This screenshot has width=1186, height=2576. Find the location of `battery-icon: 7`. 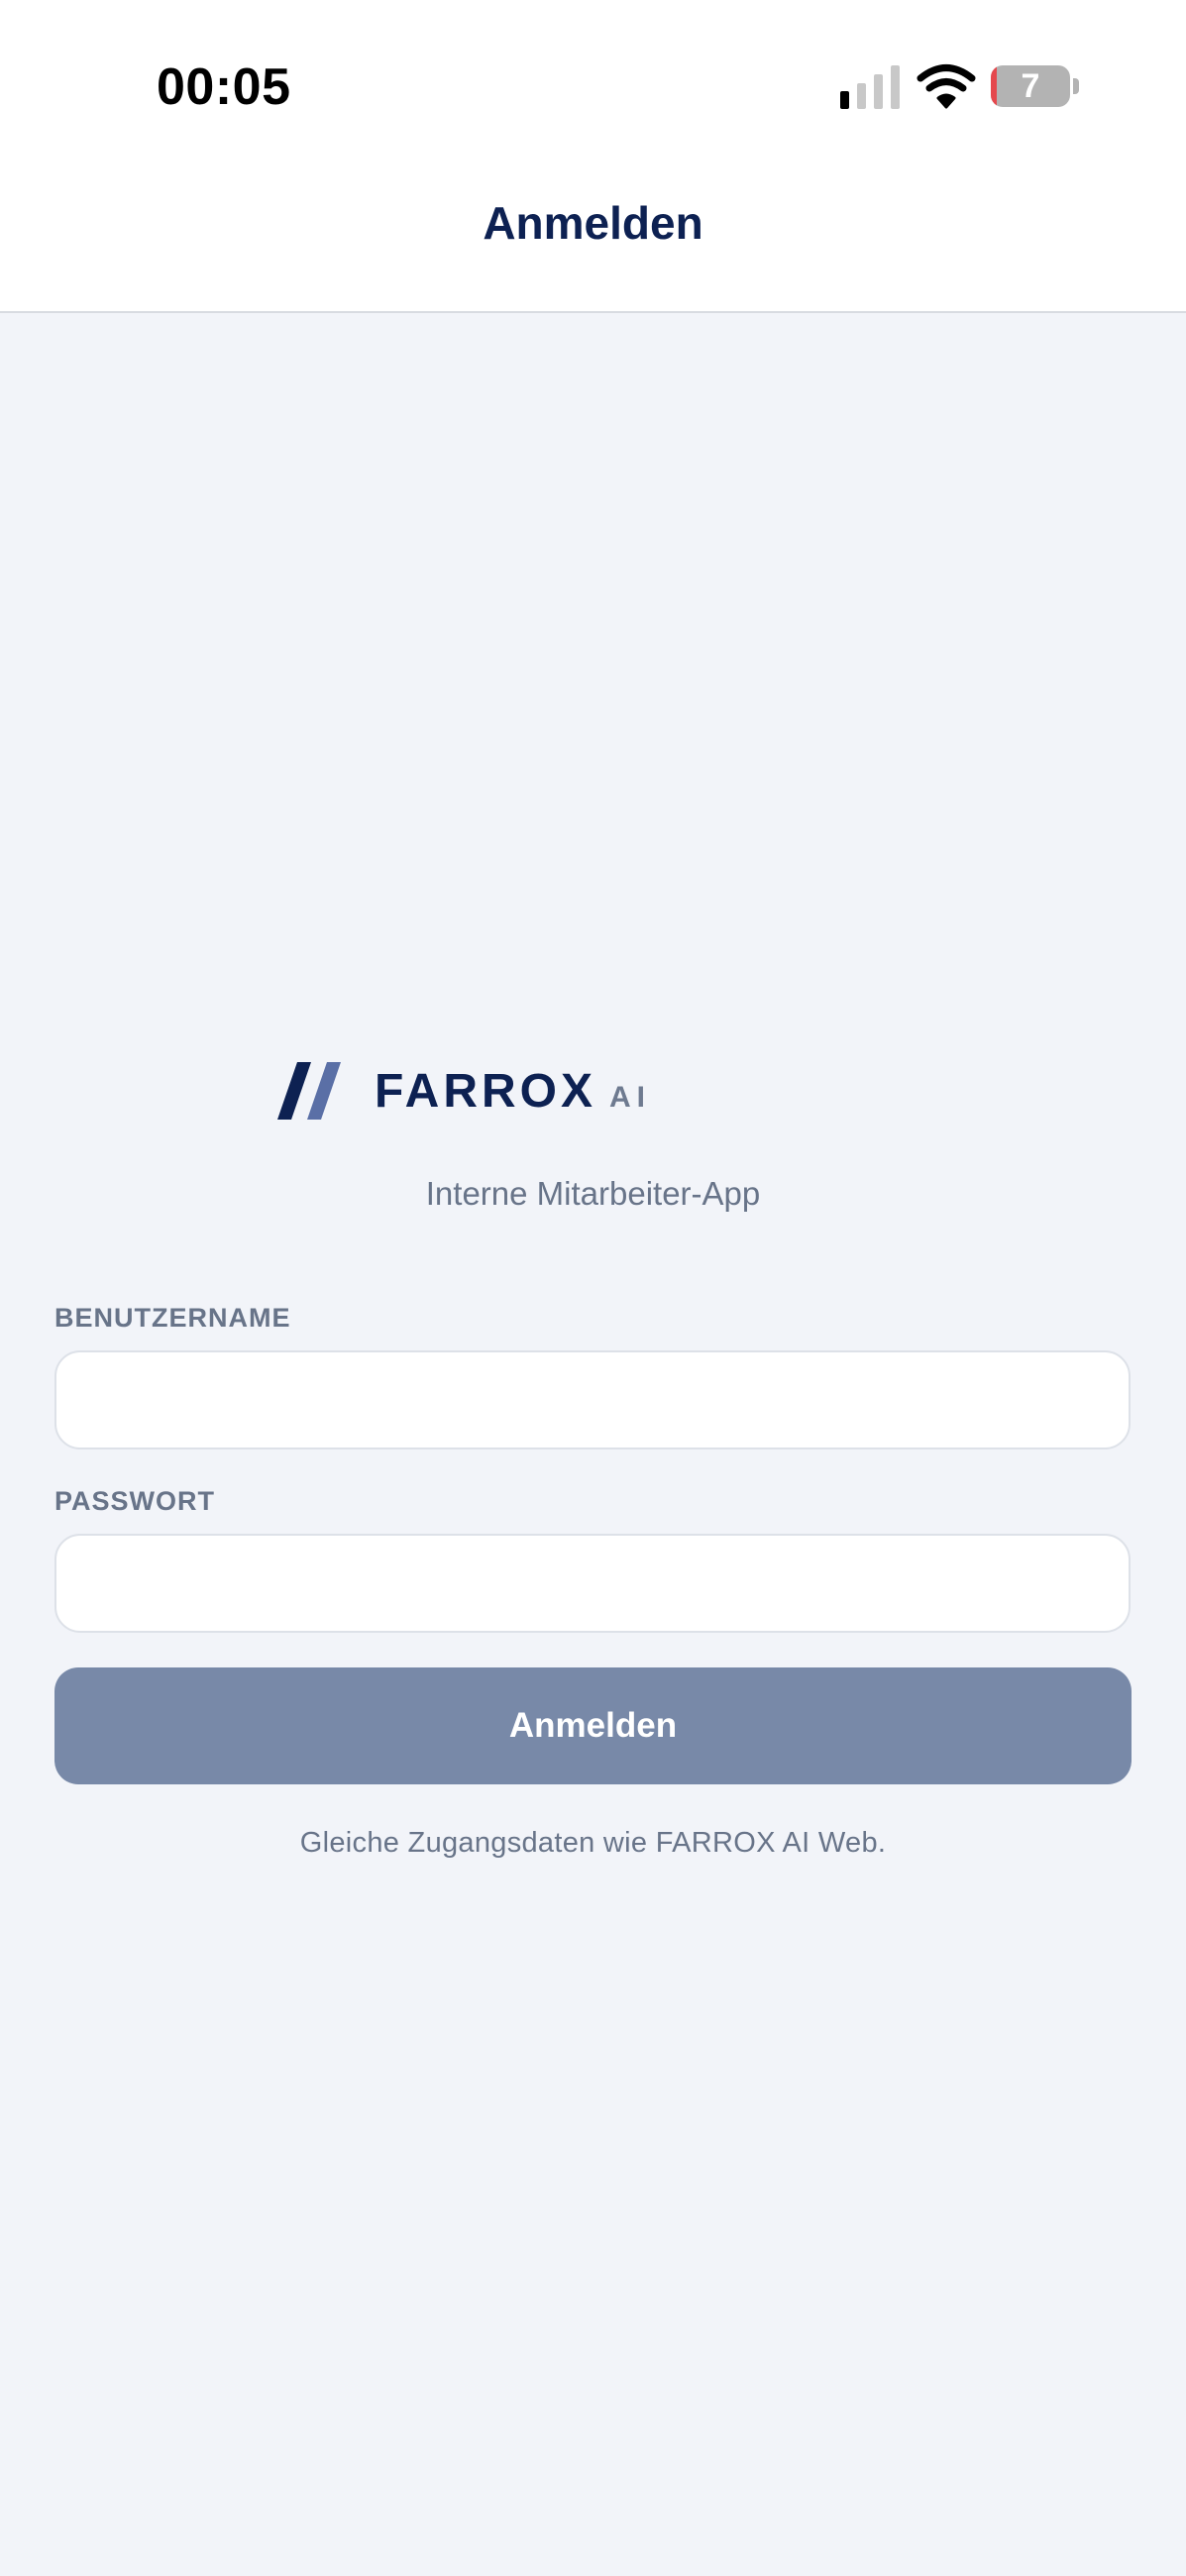

battery-icon: 7 is located at coordinates (1035, 86).